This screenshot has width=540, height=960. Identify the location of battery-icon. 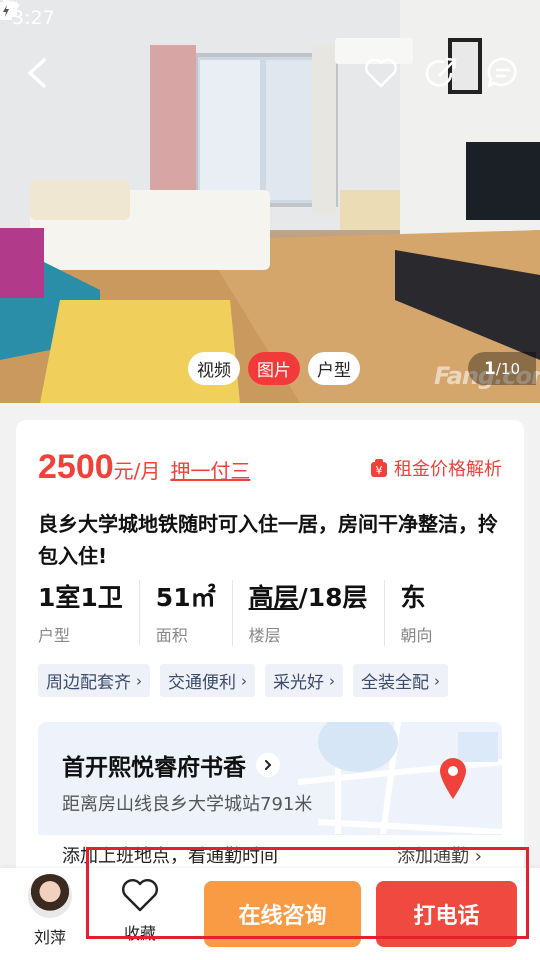
(6, 10).